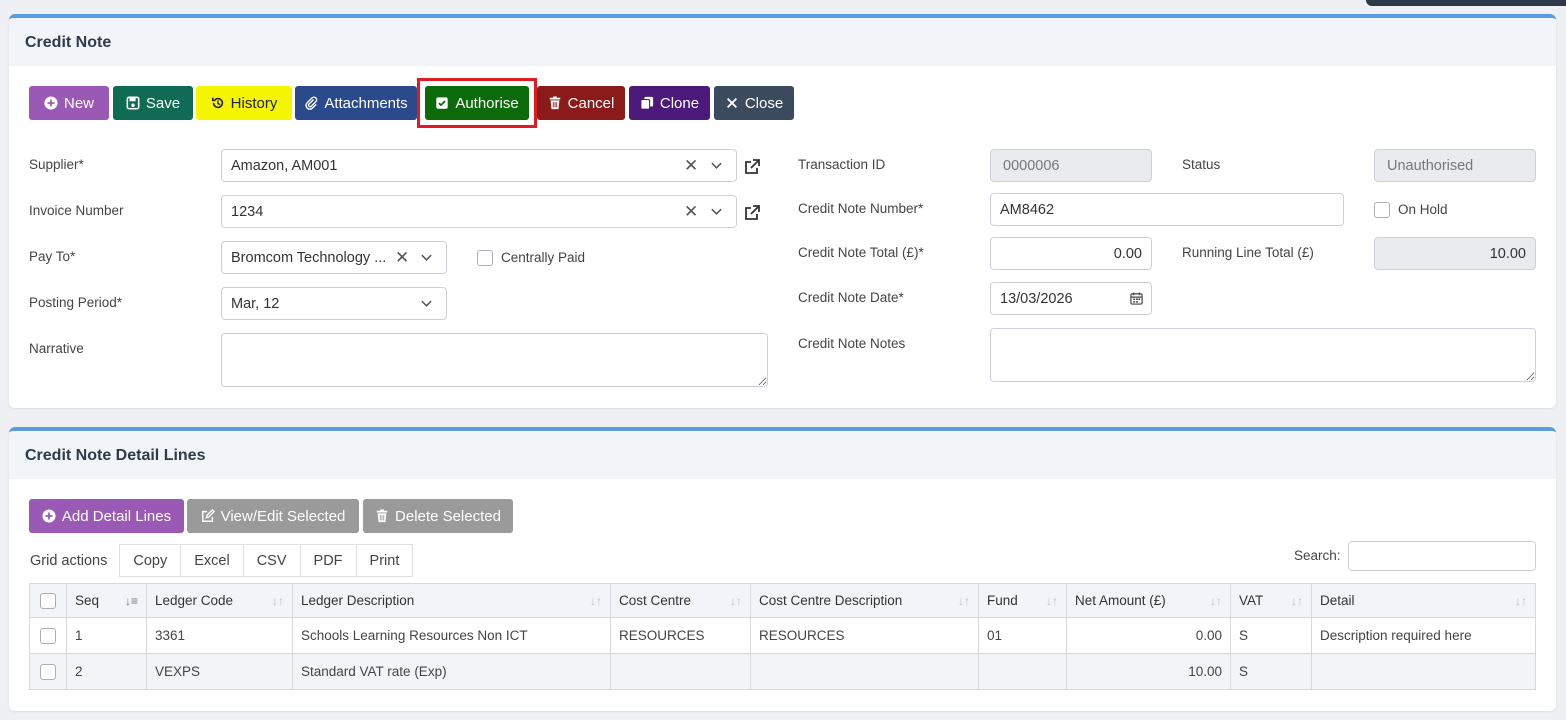 This screenshot has width=1566, height=720. What do you see at coordinates (764, 103) in the screenshot?
I see `close-label: Close` at bounding box center [764, 103].